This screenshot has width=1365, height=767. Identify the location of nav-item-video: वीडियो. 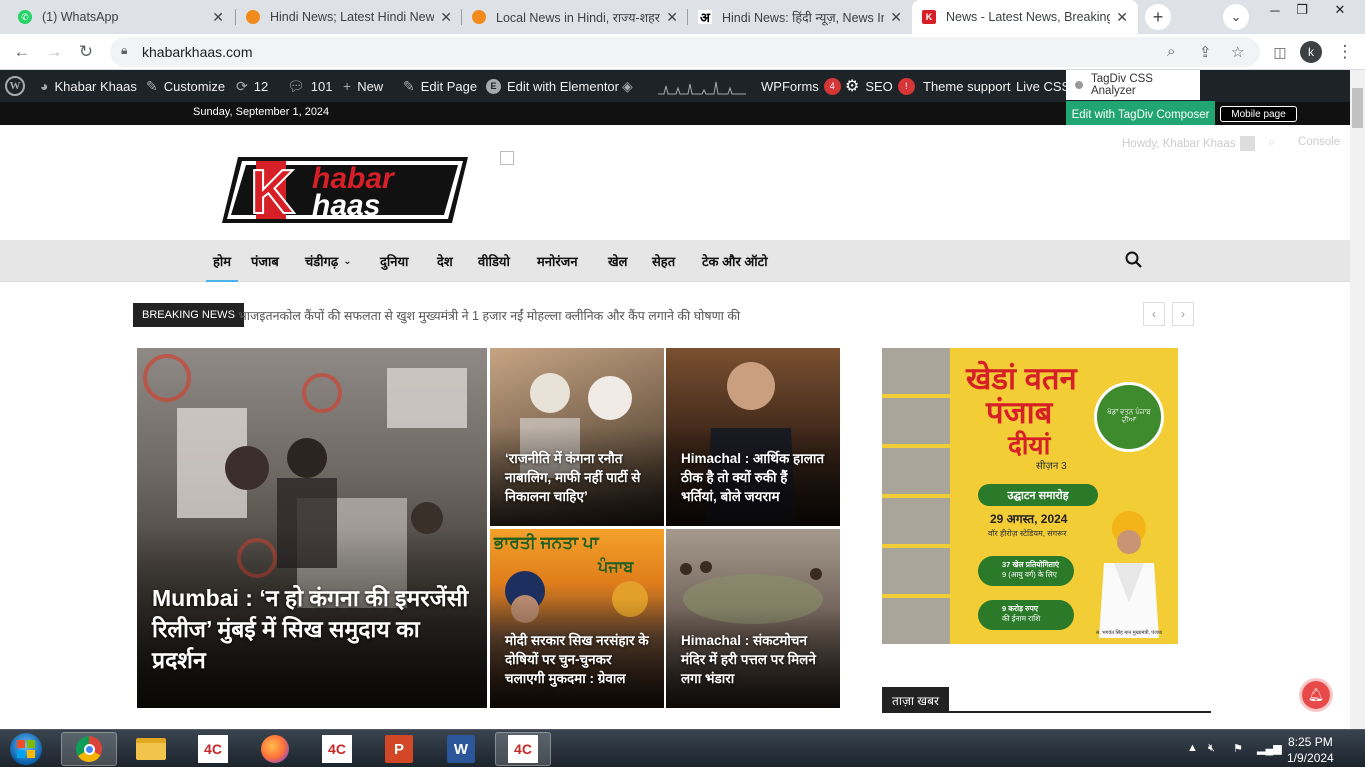
(494, 261).